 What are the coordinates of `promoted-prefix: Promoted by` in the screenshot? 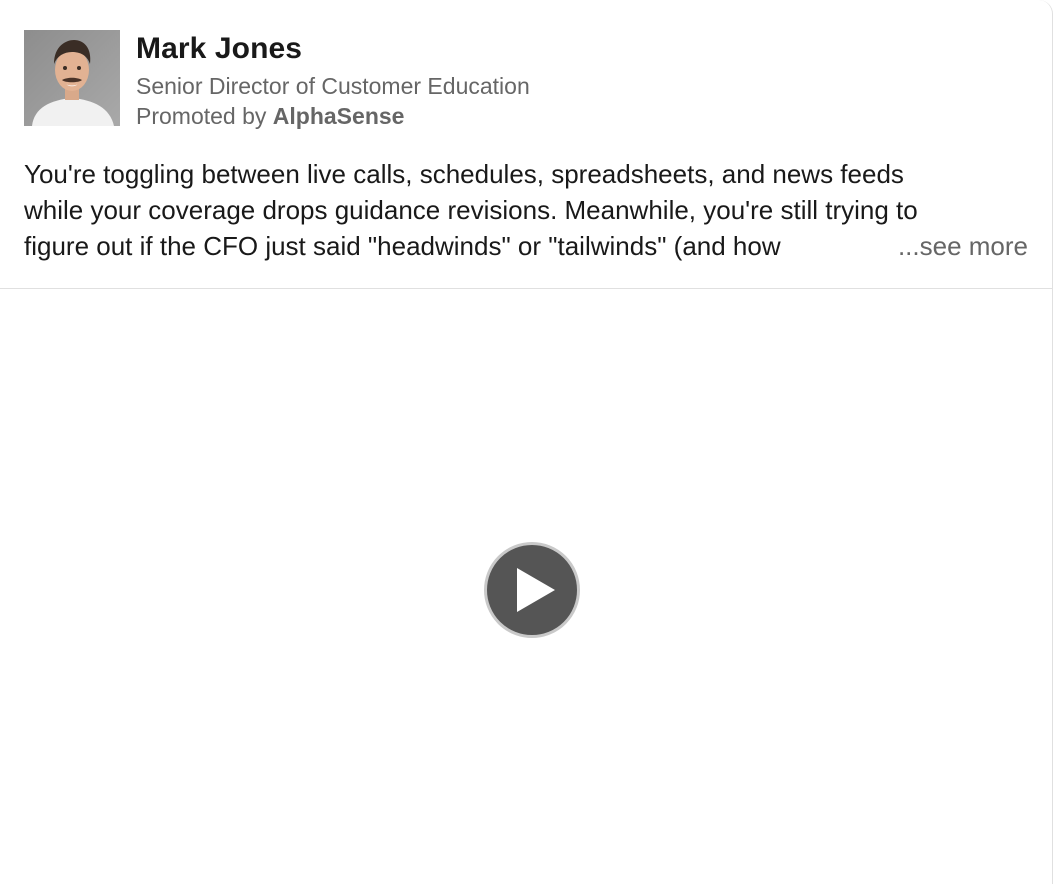 It's located at (204, 116).